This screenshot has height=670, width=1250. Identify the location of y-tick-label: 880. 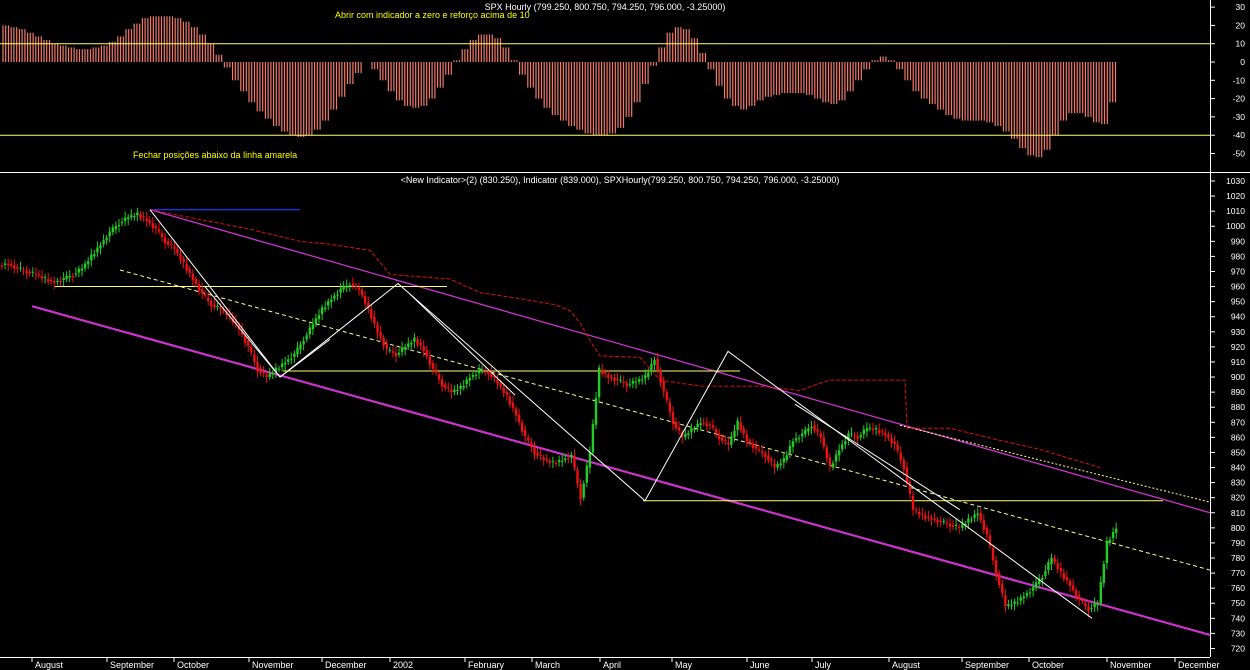
(1238, 407).